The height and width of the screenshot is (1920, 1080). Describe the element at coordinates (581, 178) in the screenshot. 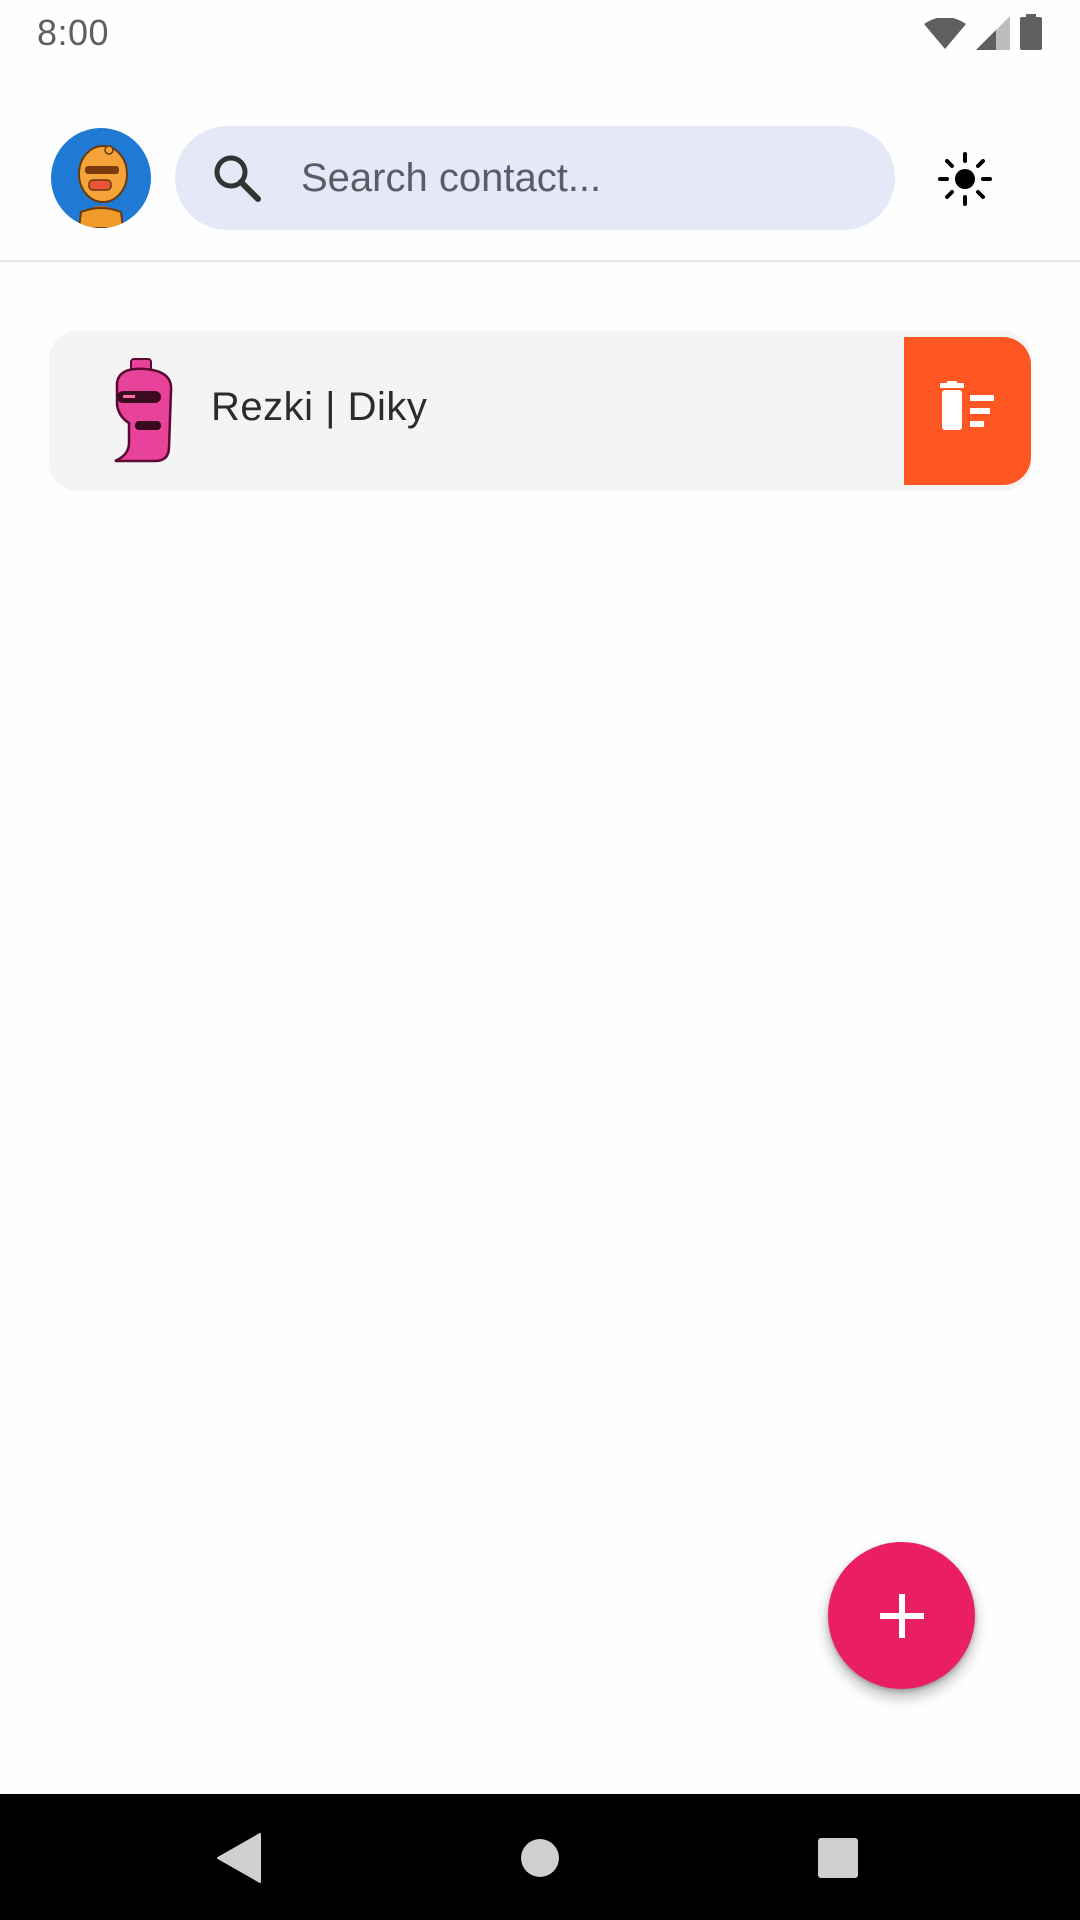

I see `search-input` at that location.